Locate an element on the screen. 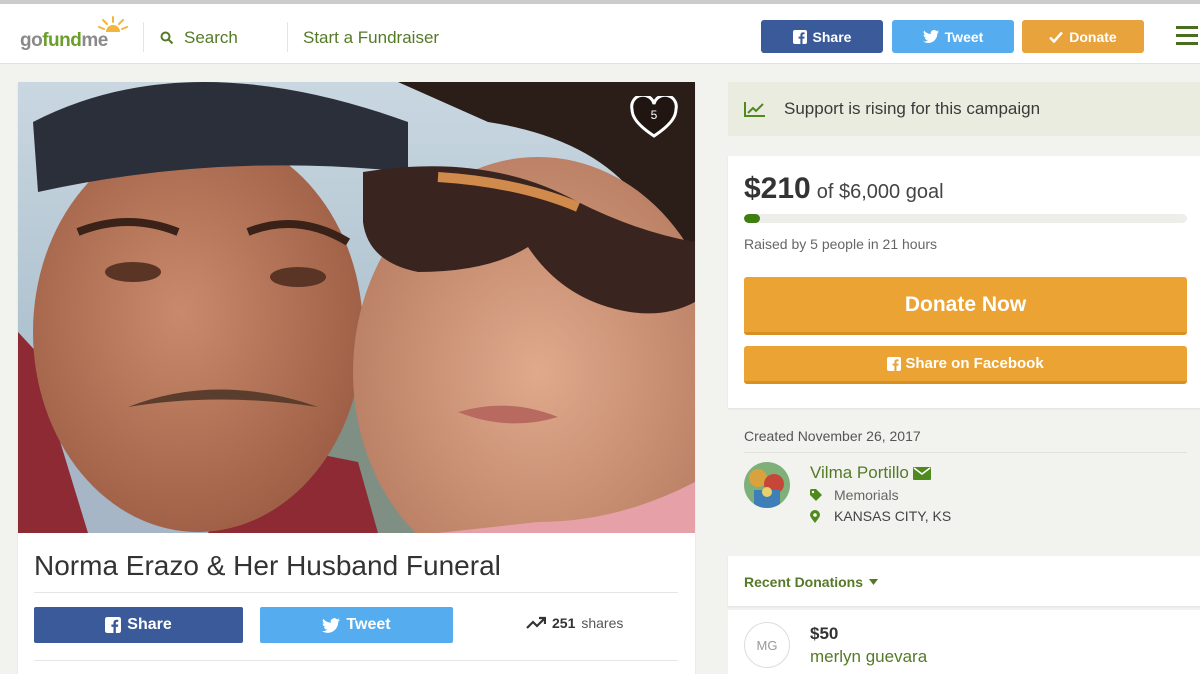 This screenshot has height=674, width=1200. organizer-avatar is located at coordinates (767, 485).